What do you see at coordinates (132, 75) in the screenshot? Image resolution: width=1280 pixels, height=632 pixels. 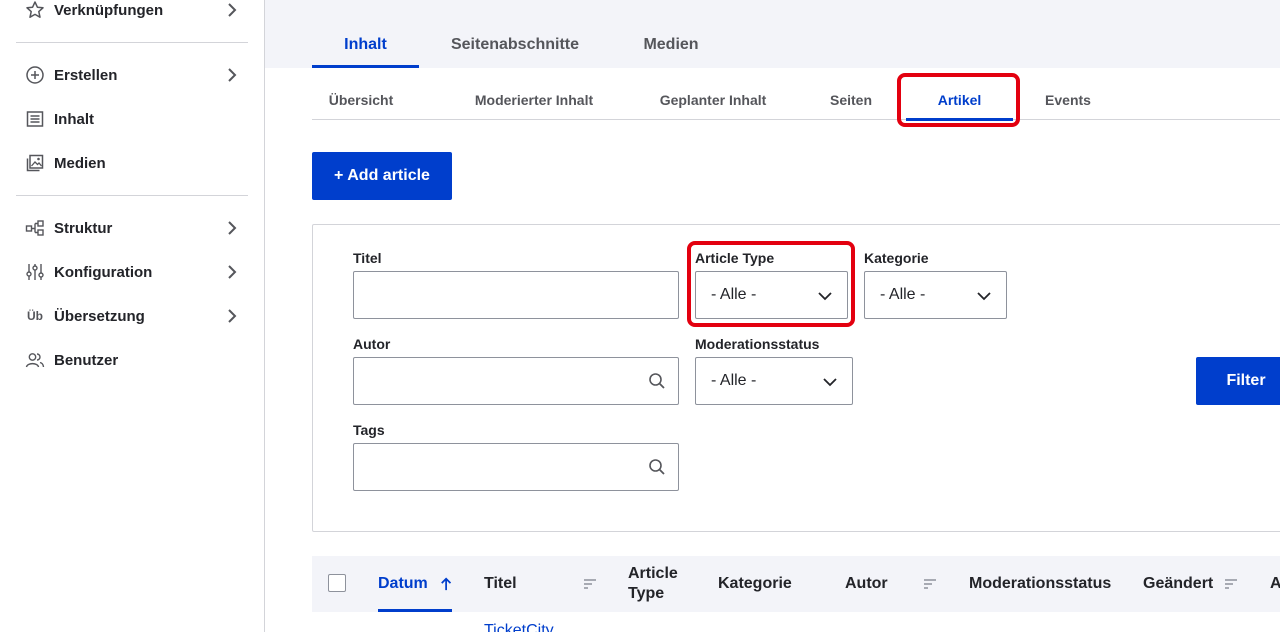 I see `sidebar-item-erstellen: Erstellen` at bounding box center [132, 75].